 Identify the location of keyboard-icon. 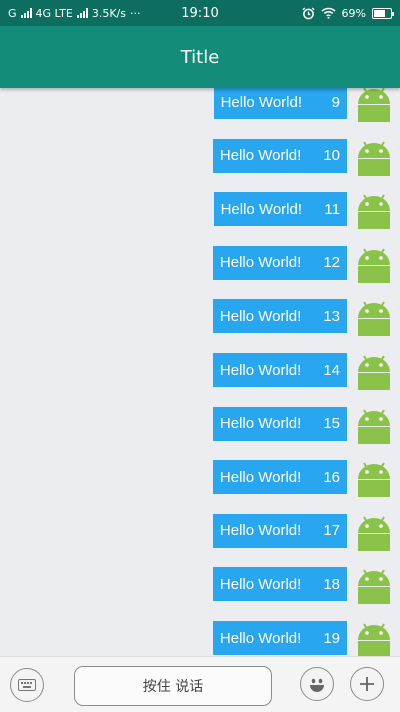
(27, 685).